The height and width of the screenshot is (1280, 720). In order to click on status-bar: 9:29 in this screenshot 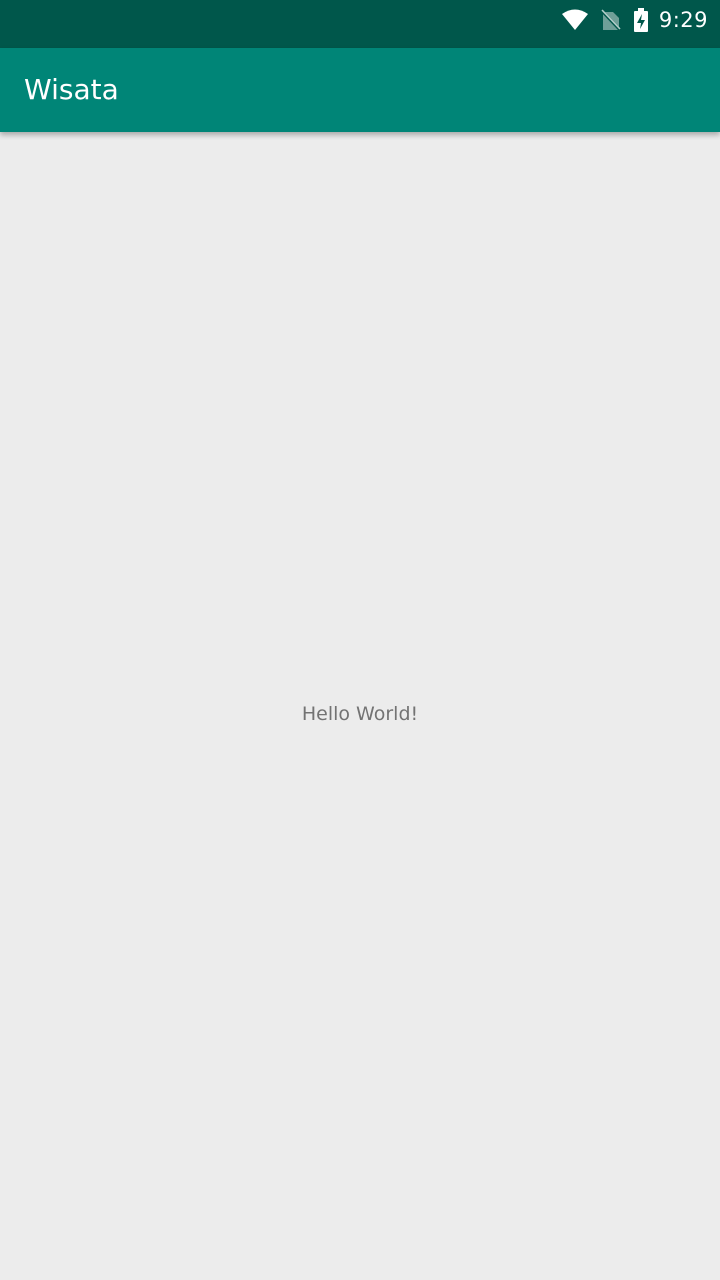, I will do `click(360, 24)`.